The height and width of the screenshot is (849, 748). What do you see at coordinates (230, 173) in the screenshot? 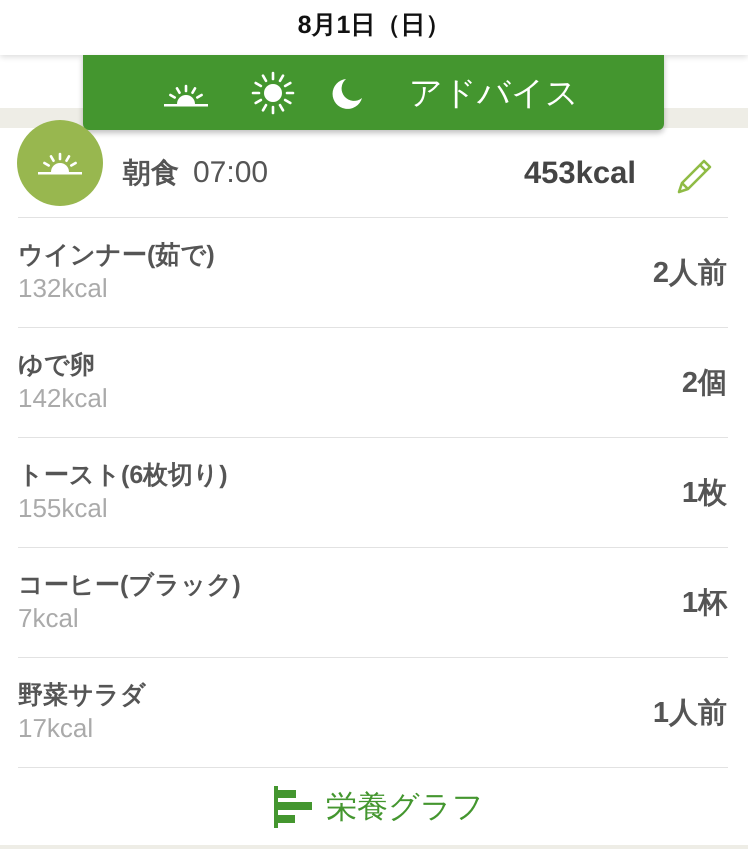
I see `meal-time: 07:00` at bounding box center [230, 173].